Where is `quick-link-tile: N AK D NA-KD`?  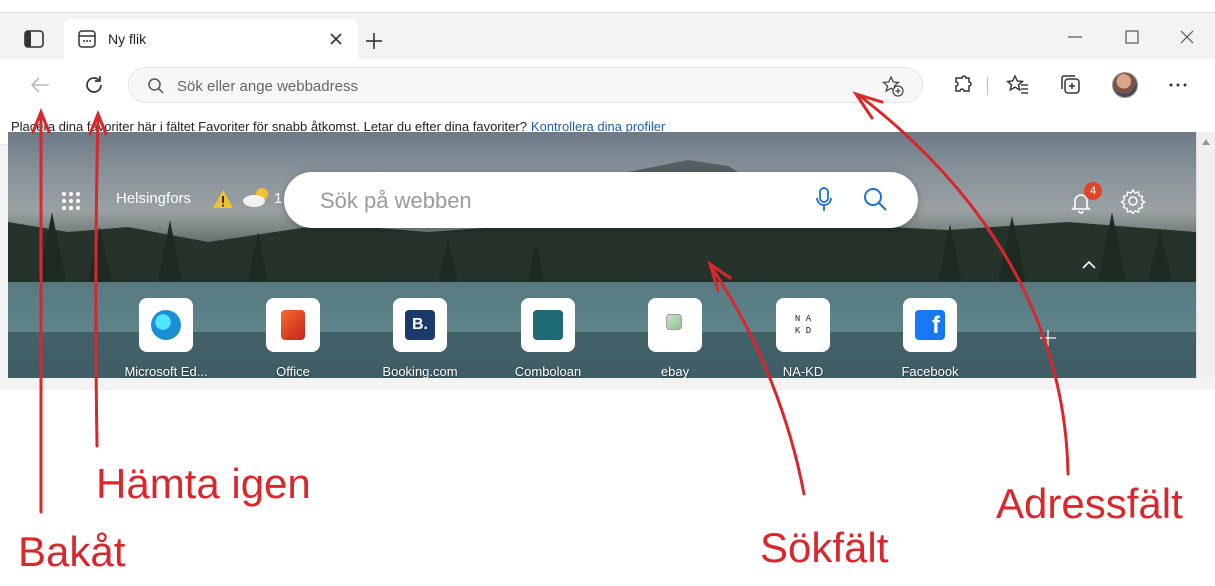 quick-link-tile: N AK D NA-KD is located at coordinates (803, 338).